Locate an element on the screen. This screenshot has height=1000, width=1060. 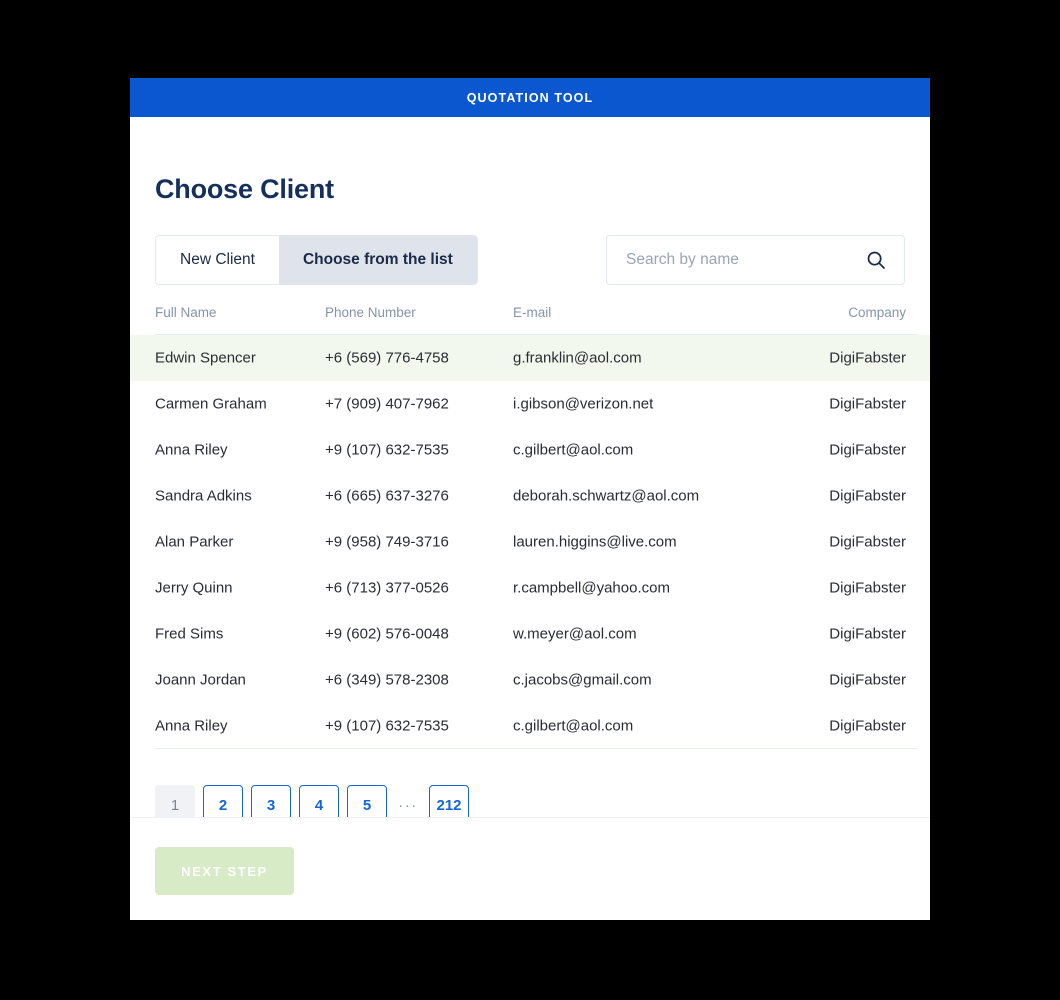
cell-full-name: Carmen Graham is located at coordinates (211, 404).